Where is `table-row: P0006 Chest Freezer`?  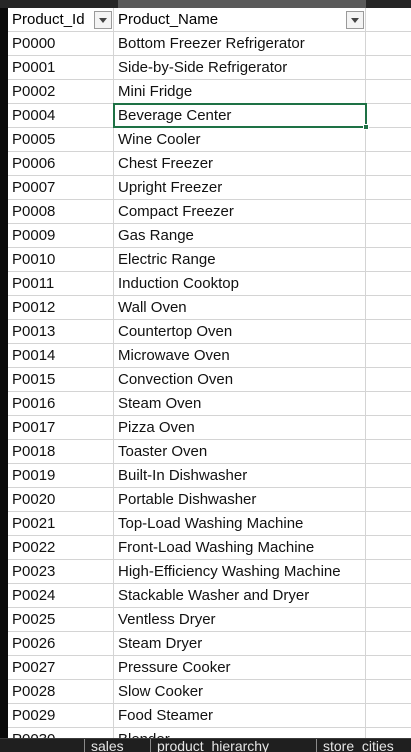
table-row: P0006 Chest Freezer is located at coordinates (209, 164).